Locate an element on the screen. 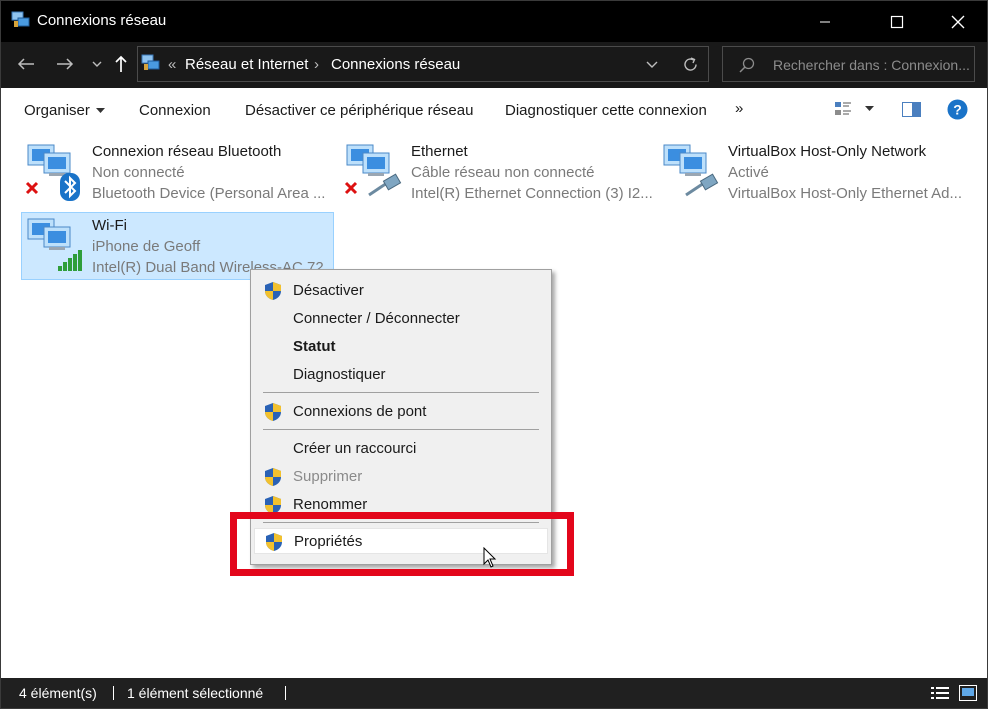  maximize-button is located at coordinates (897, 21).